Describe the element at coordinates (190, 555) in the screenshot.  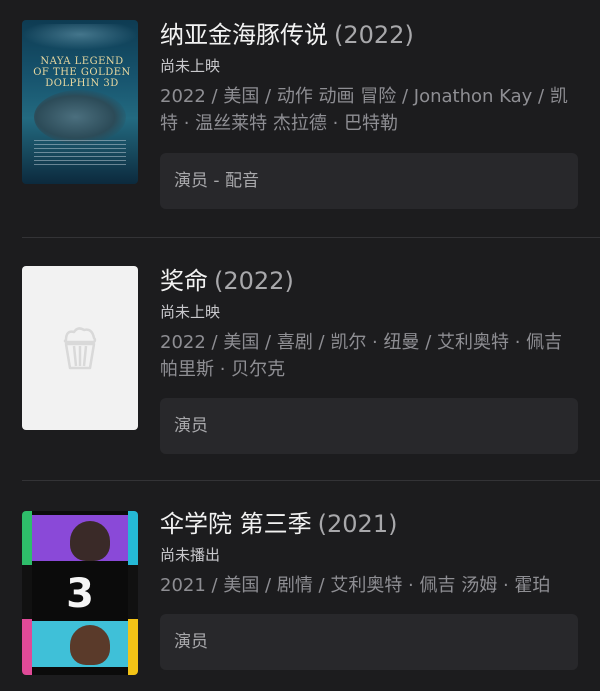
I see `release-status: 尚未播出` at that location.